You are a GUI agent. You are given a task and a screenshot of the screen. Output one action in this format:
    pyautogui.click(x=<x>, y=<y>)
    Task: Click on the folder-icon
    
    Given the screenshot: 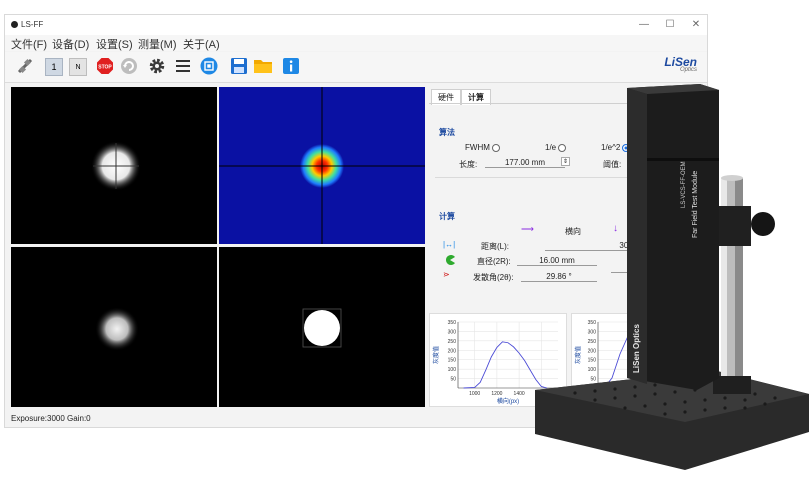 What is the action you would take?
    pyautogui.click(x=263, y=66)
    